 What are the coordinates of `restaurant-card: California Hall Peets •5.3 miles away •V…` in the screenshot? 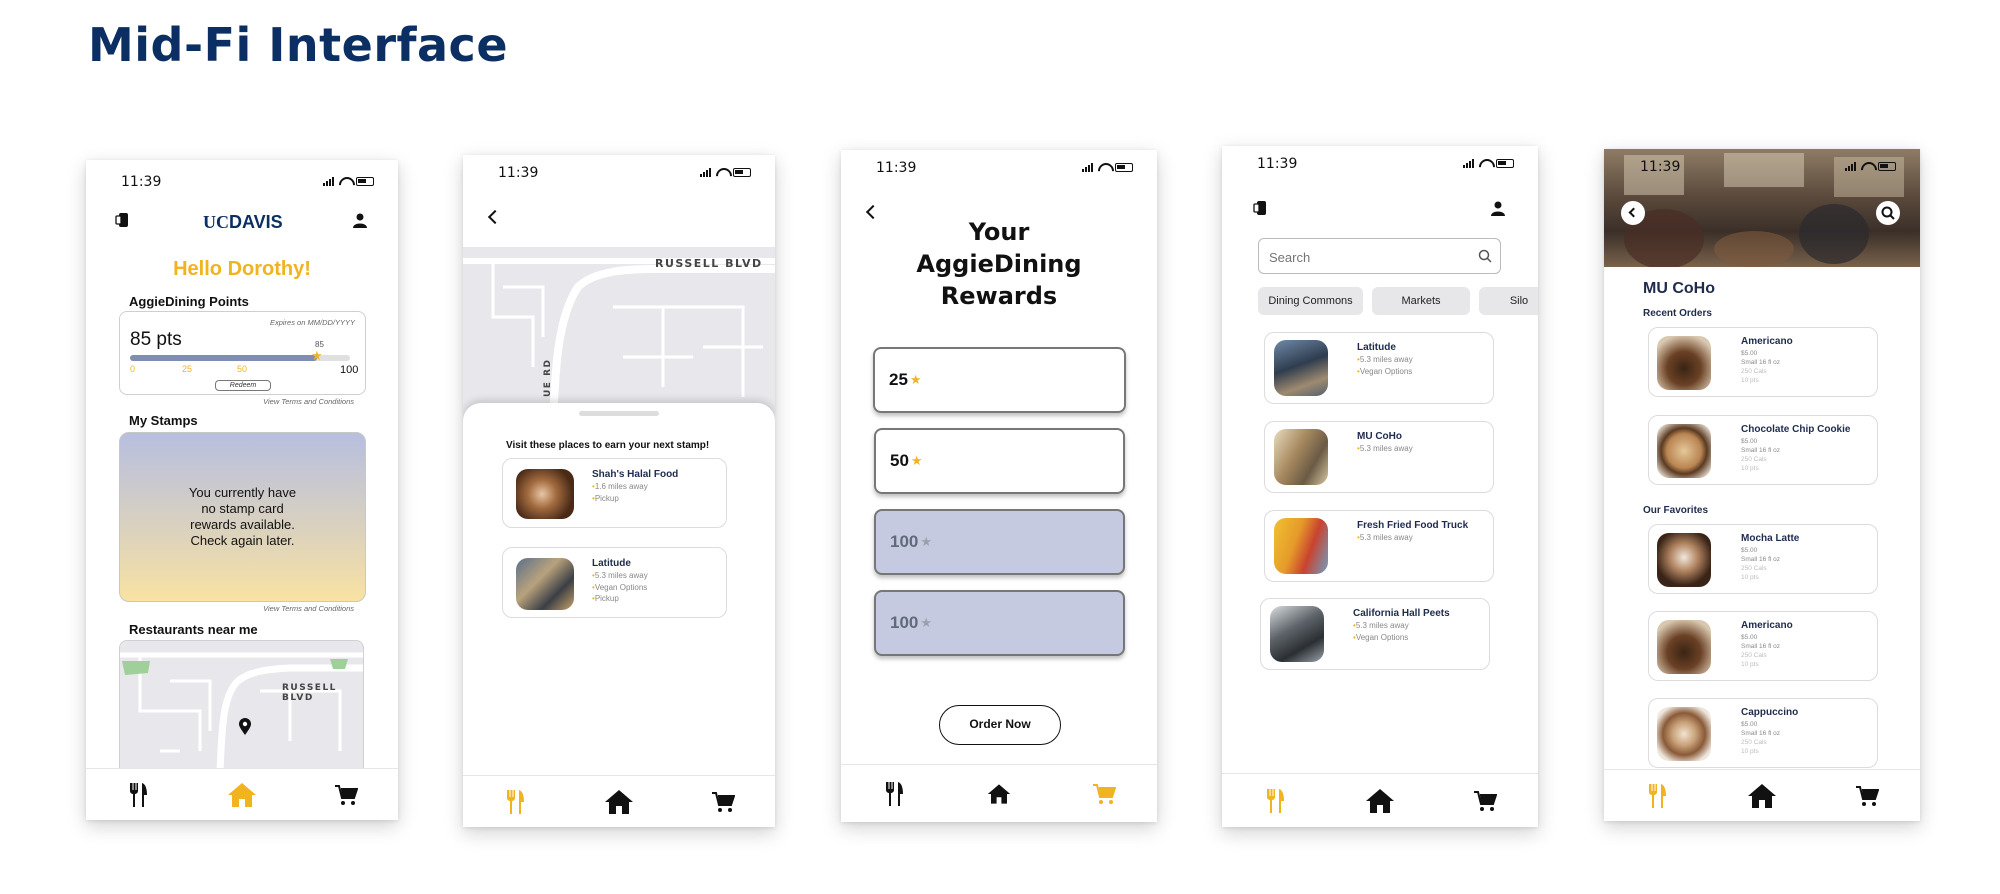 It's located at (1375, 634).